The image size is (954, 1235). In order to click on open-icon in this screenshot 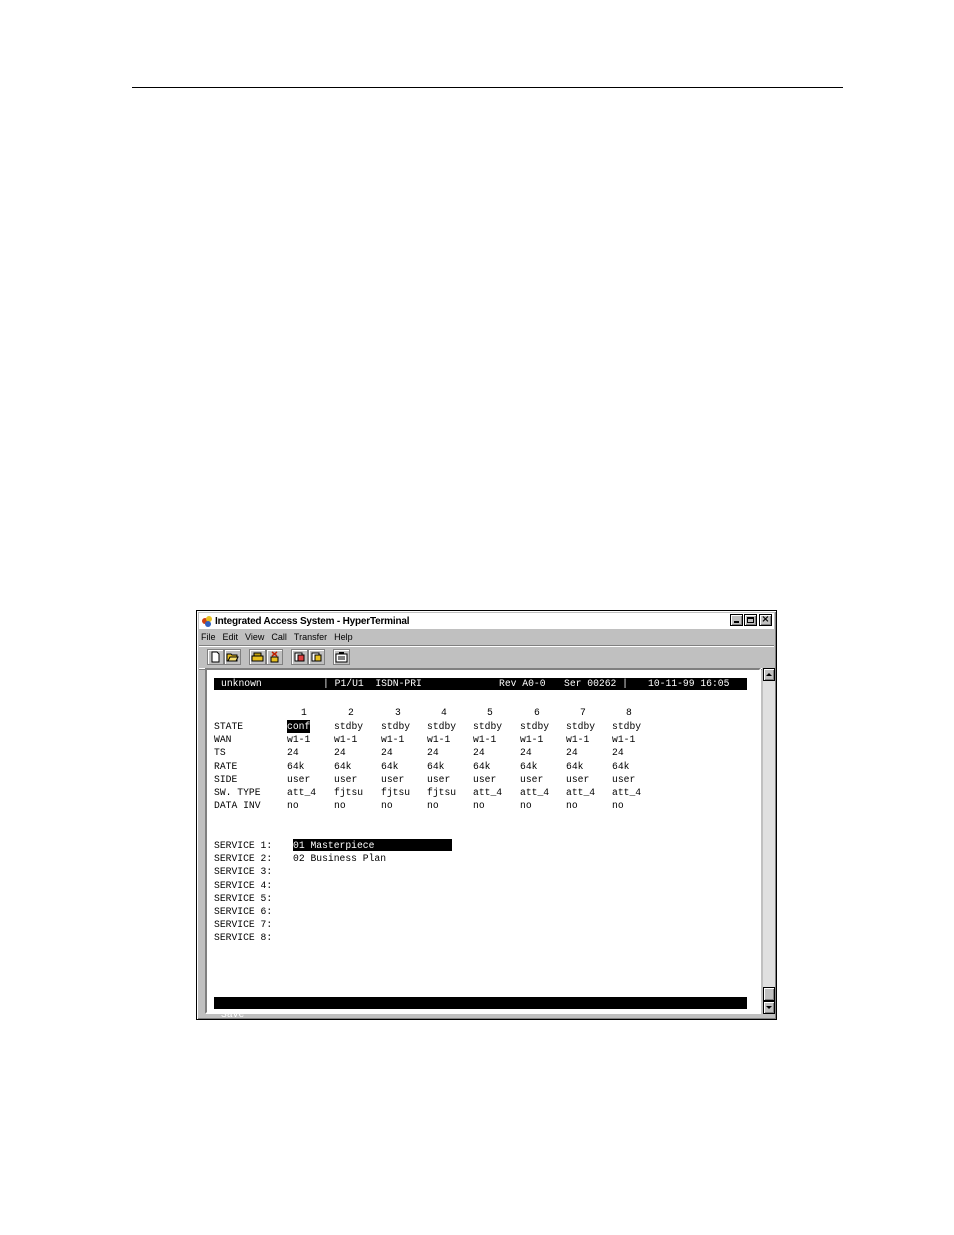, I will do `click(232, 657)`.